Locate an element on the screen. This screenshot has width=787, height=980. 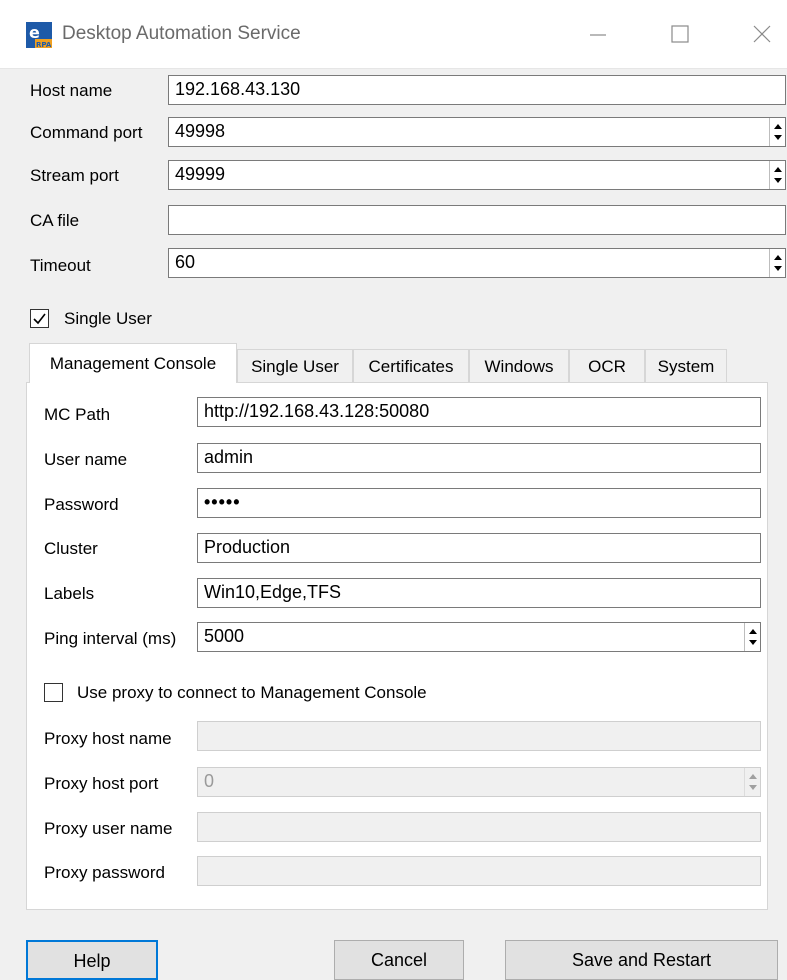
mc-path-label: MC Path is located at coordinates (77, 414).